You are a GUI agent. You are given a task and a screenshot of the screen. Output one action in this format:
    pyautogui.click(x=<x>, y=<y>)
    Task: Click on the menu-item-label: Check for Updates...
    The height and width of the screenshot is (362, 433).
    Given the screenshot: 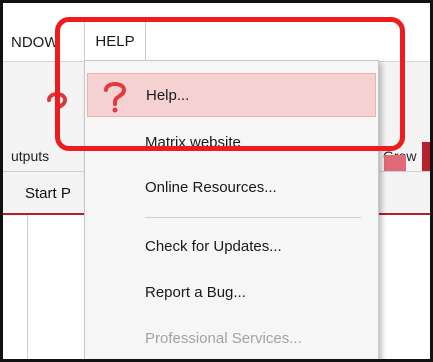 What is the action you would take?
    pyautogui.click(x=213, y=246)
    